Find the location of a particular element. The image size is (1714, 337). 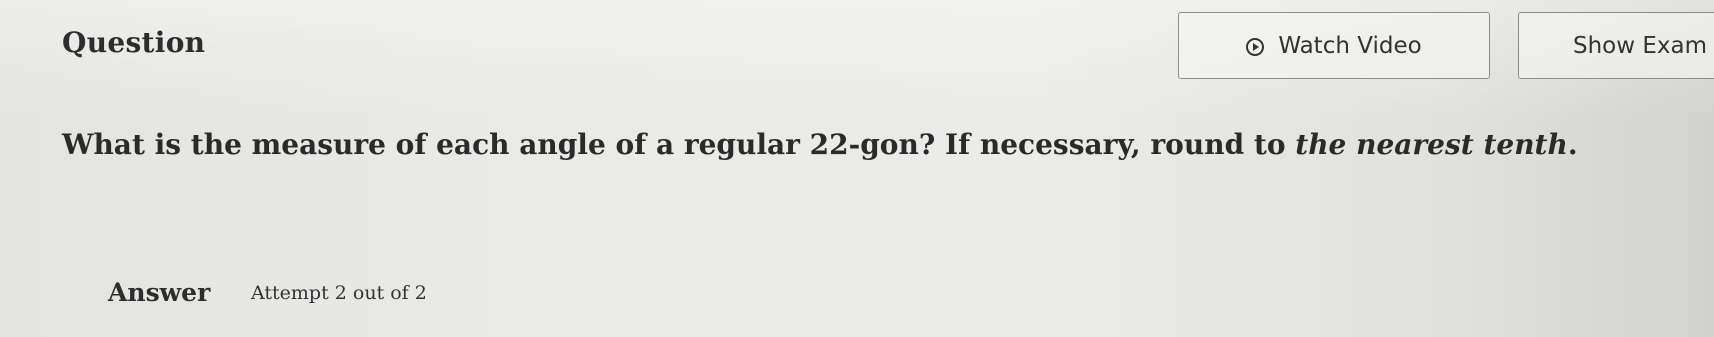

attempt-counter: Attempt 2 out of 2 is located at coordinates (339, 293).